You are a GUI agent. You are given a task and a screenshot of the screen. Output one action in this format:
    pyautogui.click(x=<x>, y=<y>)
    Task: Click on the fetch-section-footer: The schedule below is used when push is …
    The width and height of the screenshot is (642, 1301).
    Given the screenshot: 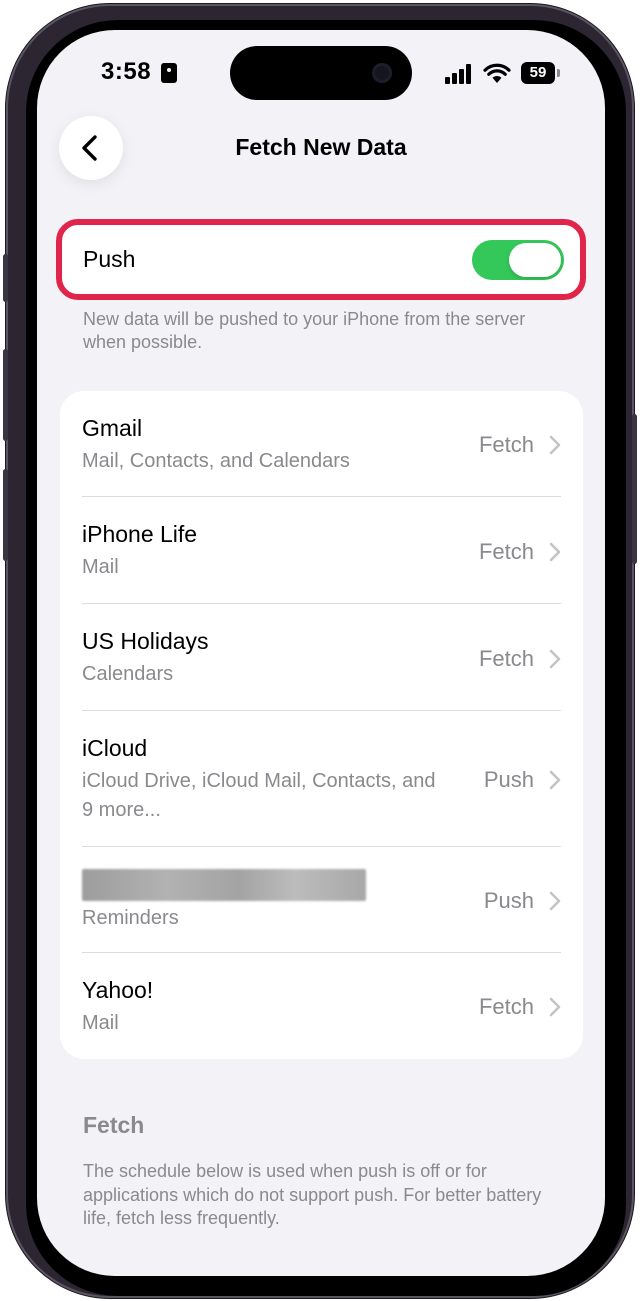 What is the action you would take?
    pyautogui.click(x=312, y=1194)
    